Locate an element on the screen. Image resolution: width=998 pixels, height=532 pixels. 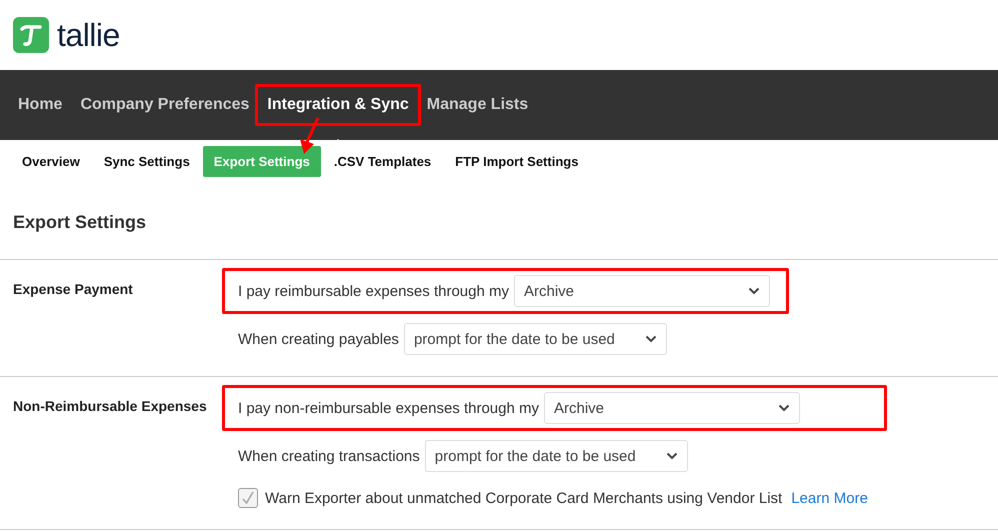
field-label: I pay non-reimbursable expenses through my is located at coordinates (388, 408).